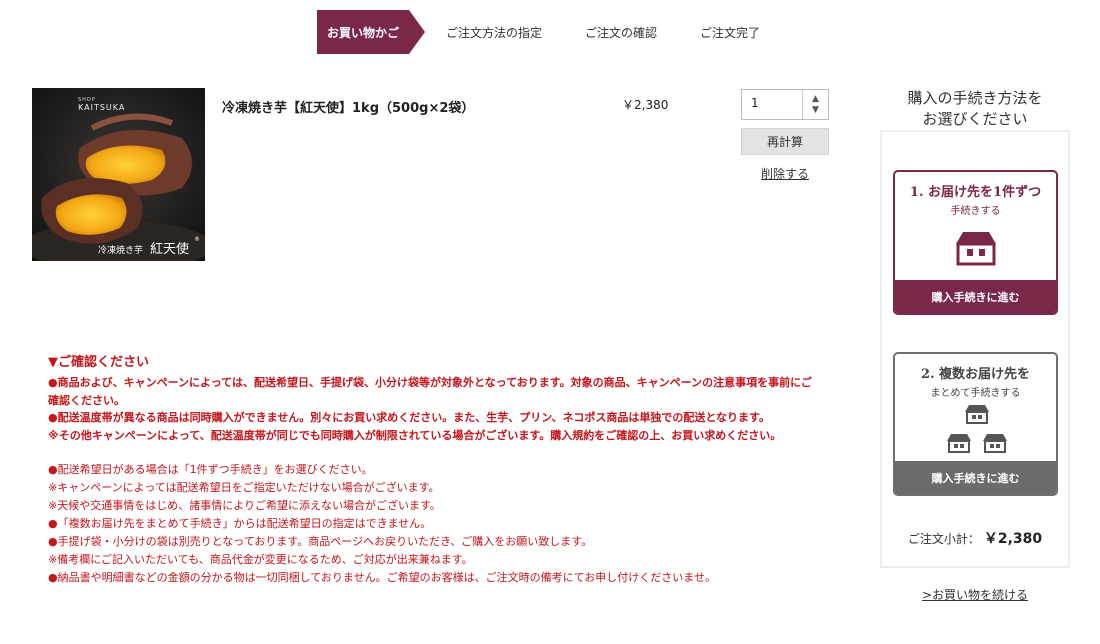 This screenshot has height=644, width=1100. I want to click on step-order-method: ご注文方法の指定, so click(494, 33).